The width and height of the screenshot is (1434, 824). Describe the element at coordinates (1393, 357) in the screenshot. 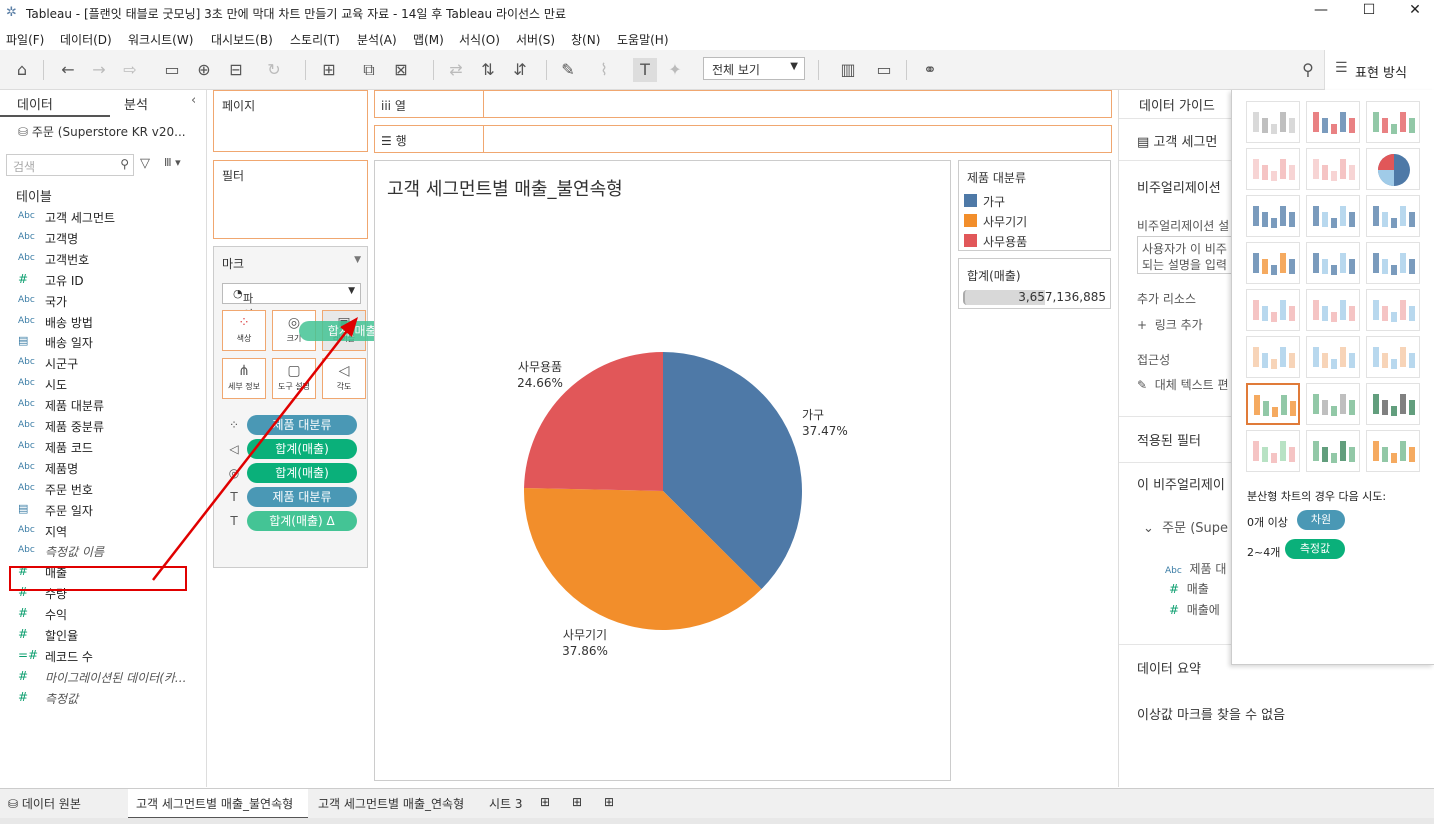

I see `chart-type-dual-combination` at that location.